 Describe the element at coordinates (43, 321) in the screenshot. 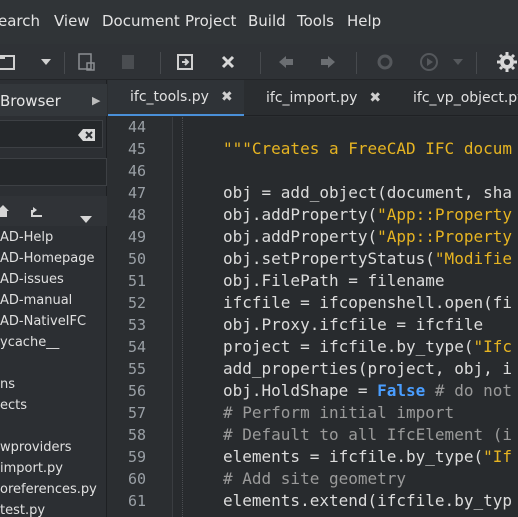

I see `list-item: AD-NativeIFC` at that location.